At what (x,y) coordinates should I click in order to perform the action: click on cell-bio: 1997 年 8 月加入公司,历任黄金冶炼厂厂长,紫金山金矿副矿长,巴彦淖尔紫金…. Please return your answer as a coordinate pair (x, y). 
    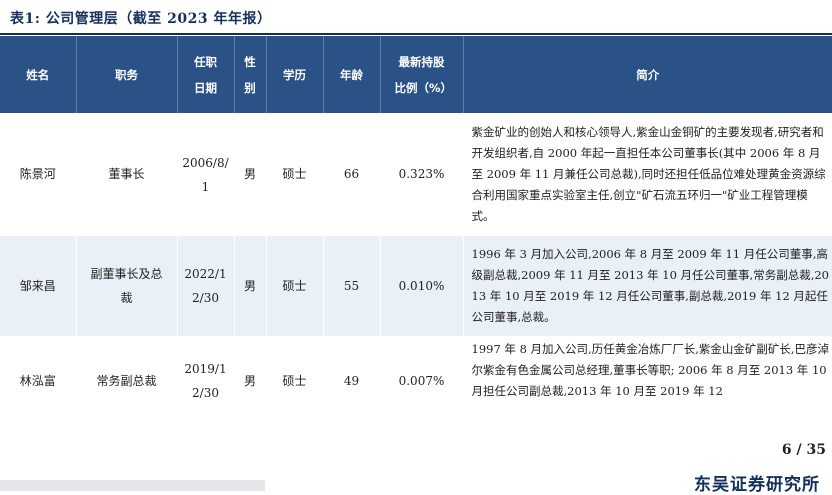
    Looking at the image, I should click on (647, 381).